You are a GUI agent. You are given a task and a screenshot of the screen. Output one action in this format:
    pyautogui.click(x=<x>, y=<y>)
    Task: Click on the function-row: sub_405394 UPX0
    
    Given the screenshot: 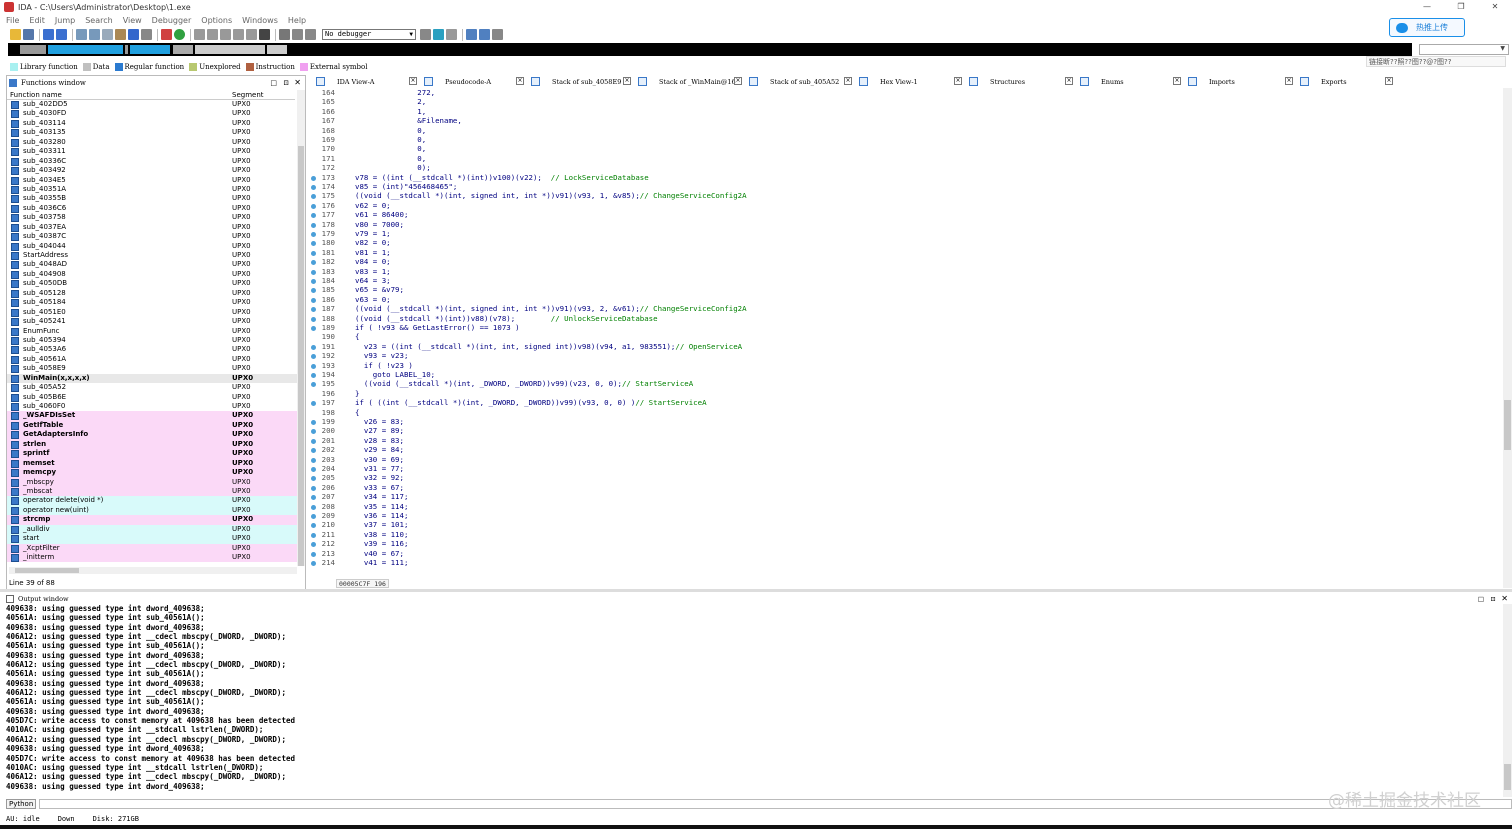 What is the action you would take?
    pyautogui.click(x=152, y=340)
    